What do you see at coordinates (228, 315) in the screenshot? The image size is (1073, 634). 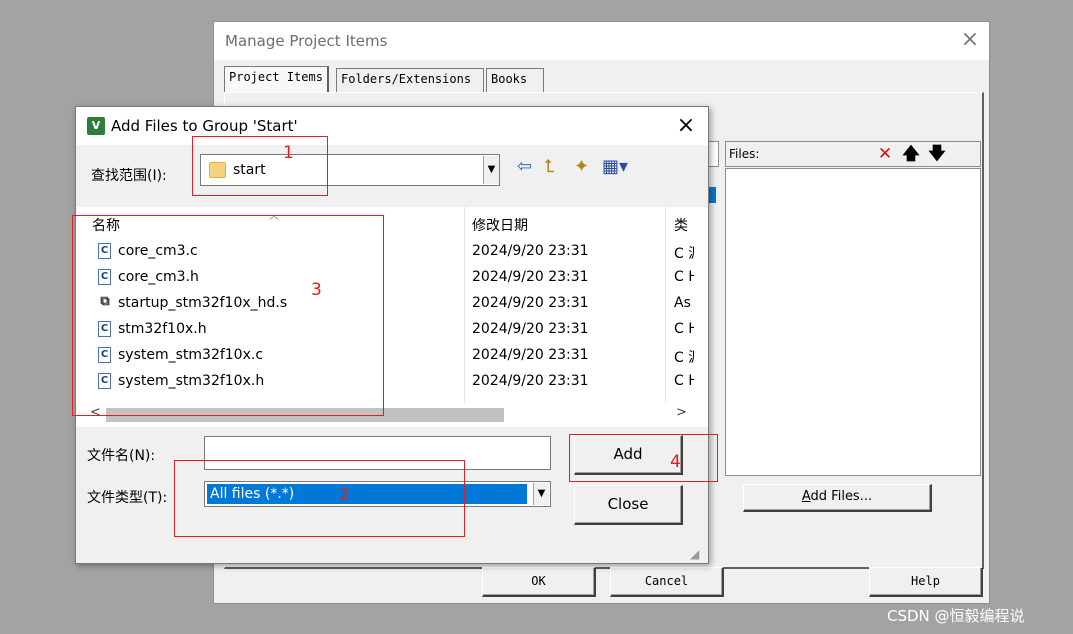 I see `annotation-box-file-list` at bounding box center [228, 315].